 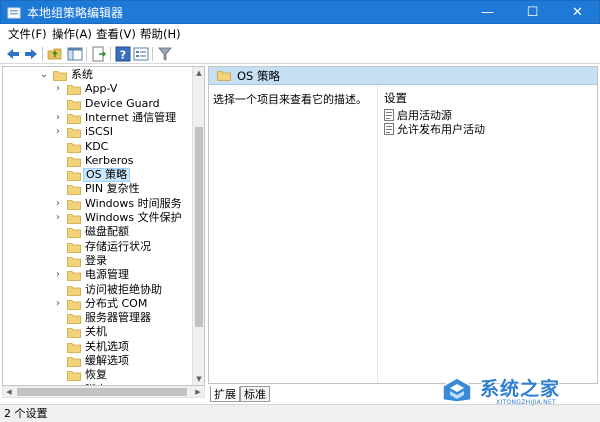 What do you see at coordinates (255, 394) in the screenshot?
I see `tab-standard: 标准` at bounding box center [255, 394].